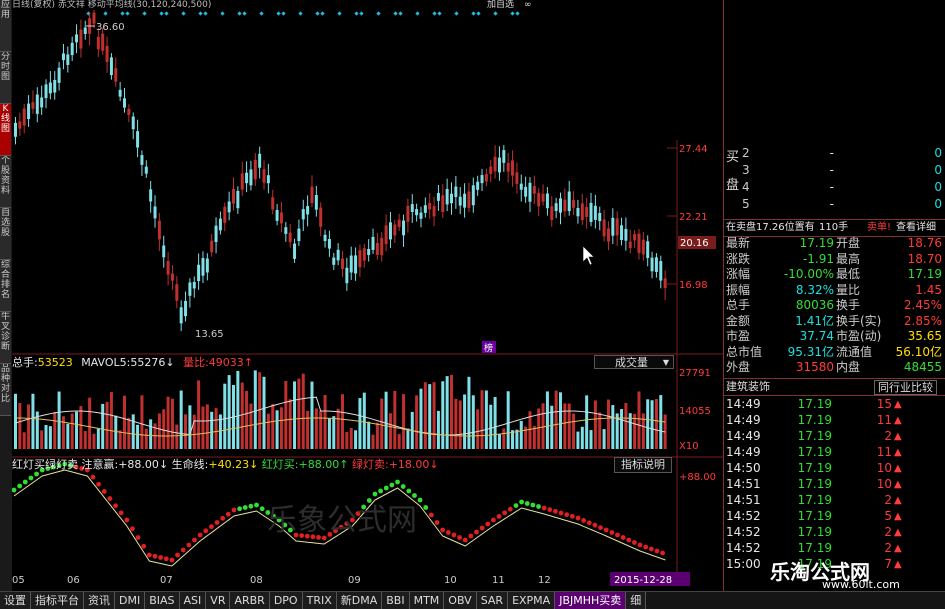  I want to click on sidebar-tab: 自选股, so click(5, 234).